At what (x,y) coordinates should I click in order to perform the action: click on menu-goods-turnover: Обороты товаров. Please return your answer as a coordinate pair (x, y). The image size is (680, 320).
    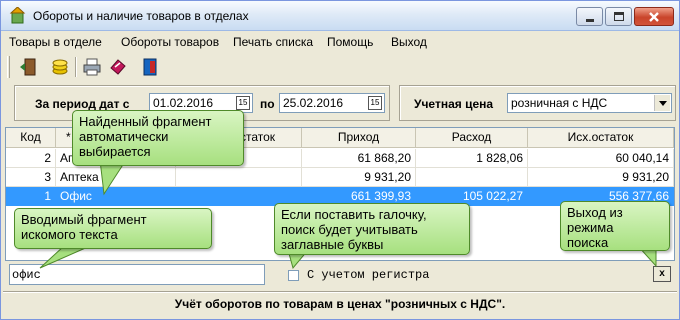
    Looking at the image, I should click on (170, 42).